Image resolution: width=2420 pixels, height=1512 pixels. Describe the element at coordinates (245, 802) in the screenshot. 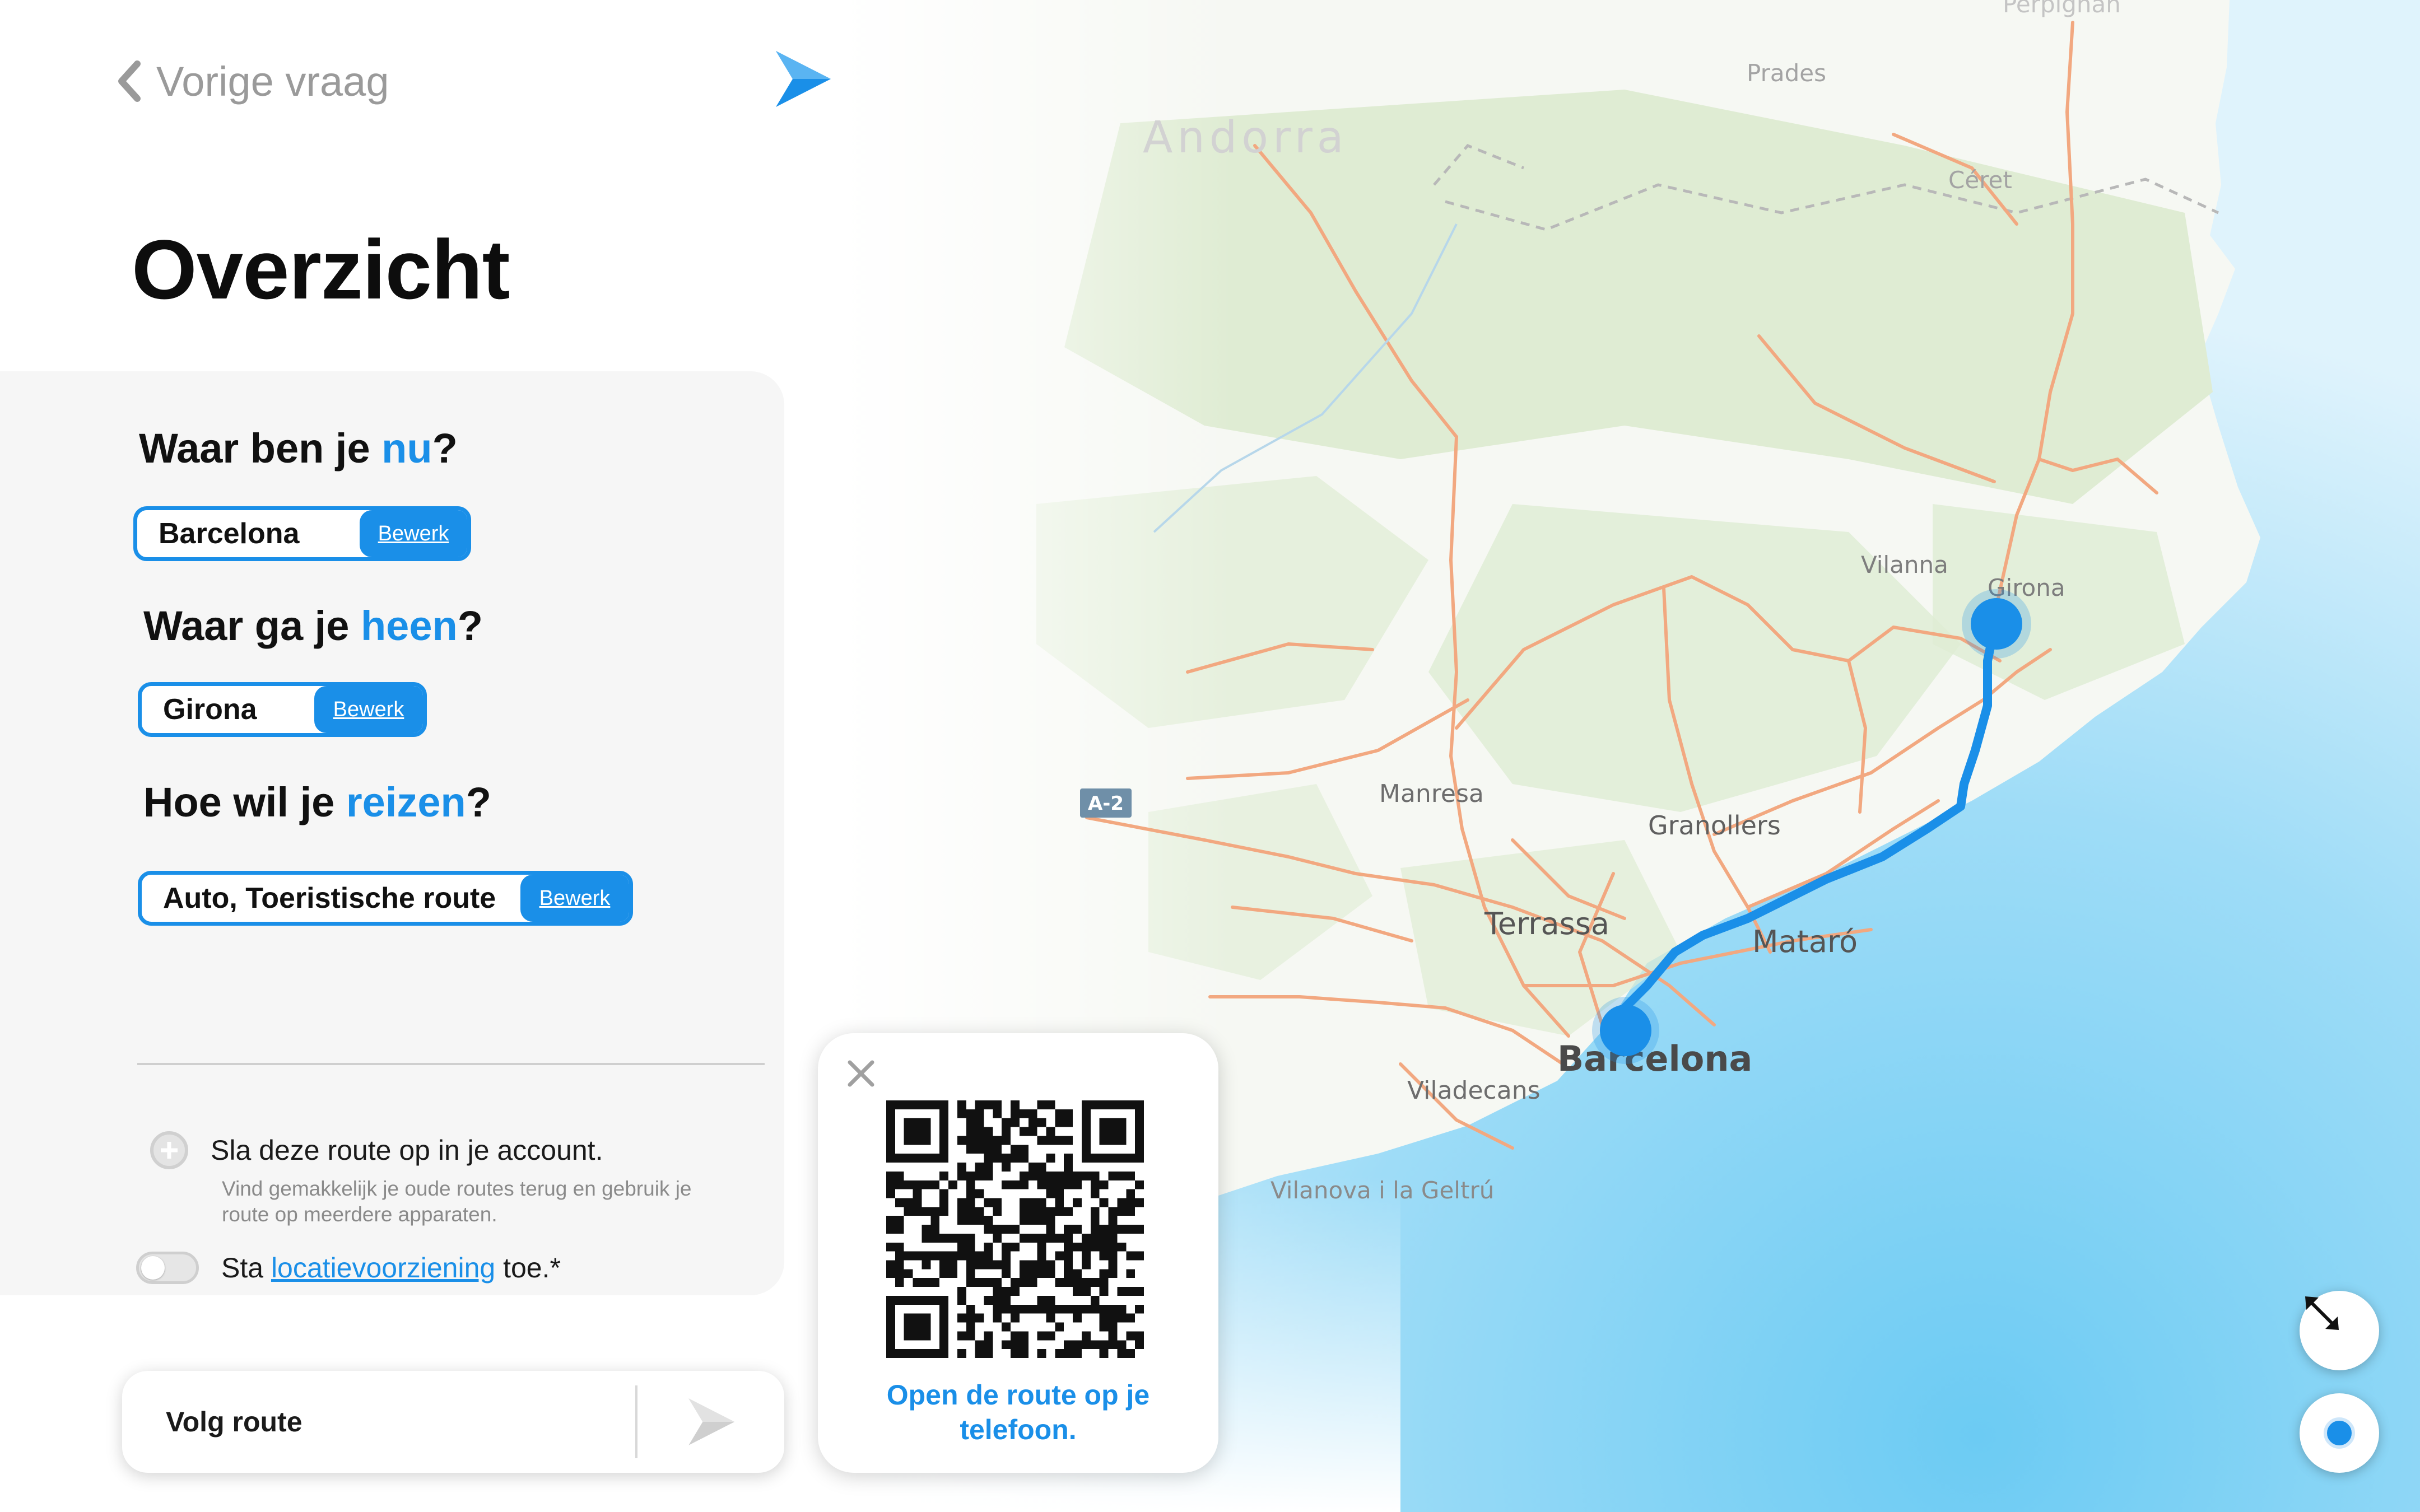

I see `question-mode-prefix: Hoe wil je` at that location.